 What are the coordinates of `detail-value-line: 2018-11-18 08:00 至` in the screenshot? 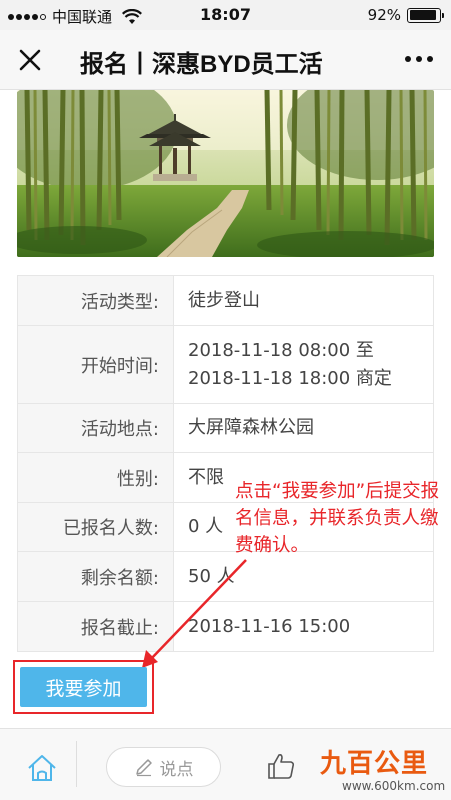 It's located at (281, 350).